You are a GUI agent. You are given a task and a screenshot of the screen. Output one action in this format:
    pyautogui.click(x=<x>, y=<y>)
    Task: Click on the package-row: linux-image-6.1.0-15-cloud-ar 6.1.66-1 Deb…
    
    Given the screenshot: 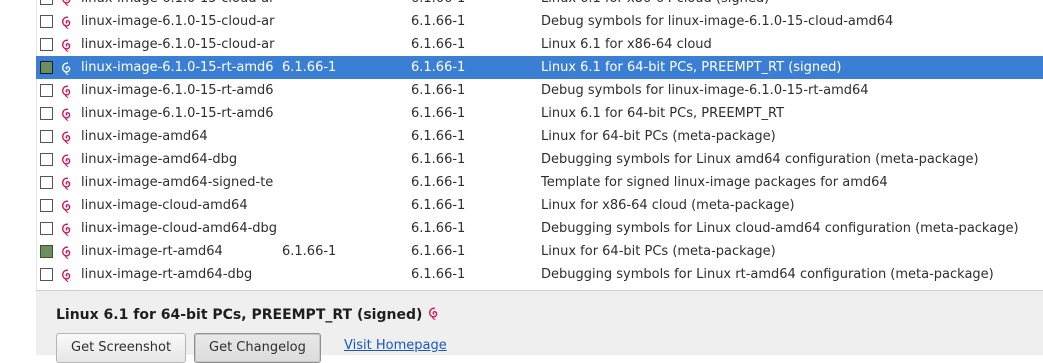 What is the action you would take?
    pyautogui.click(x=539, y=21)
    